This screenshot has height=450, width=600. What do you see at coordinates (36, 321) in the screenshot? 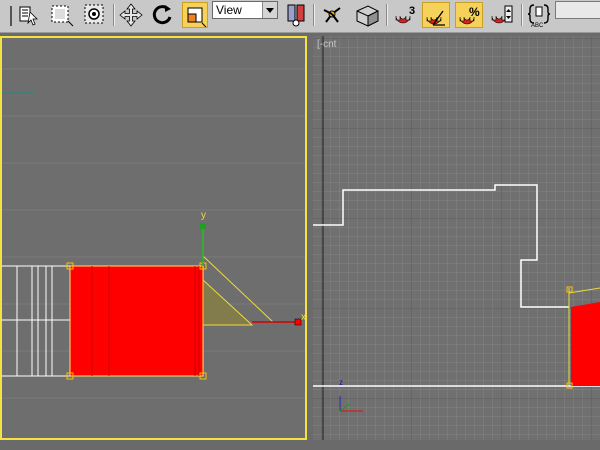
I see `wireframe-object` at bounding box center [36, 321].